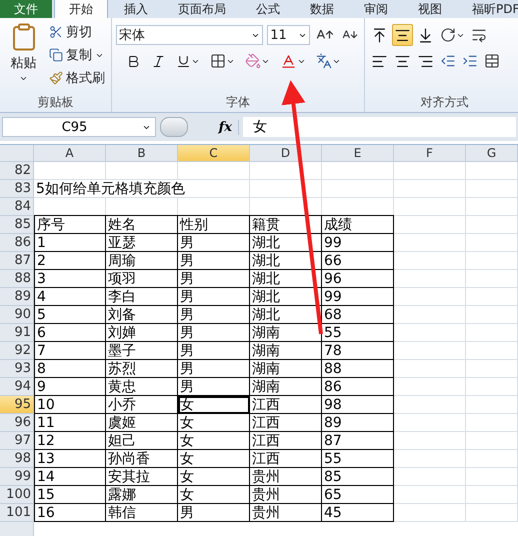 The image size is (518, 536). What do you see at coordinates (142, 369) in the screenshot?
I see `table-cell: 苏烈` at bounding box center [142, 369].